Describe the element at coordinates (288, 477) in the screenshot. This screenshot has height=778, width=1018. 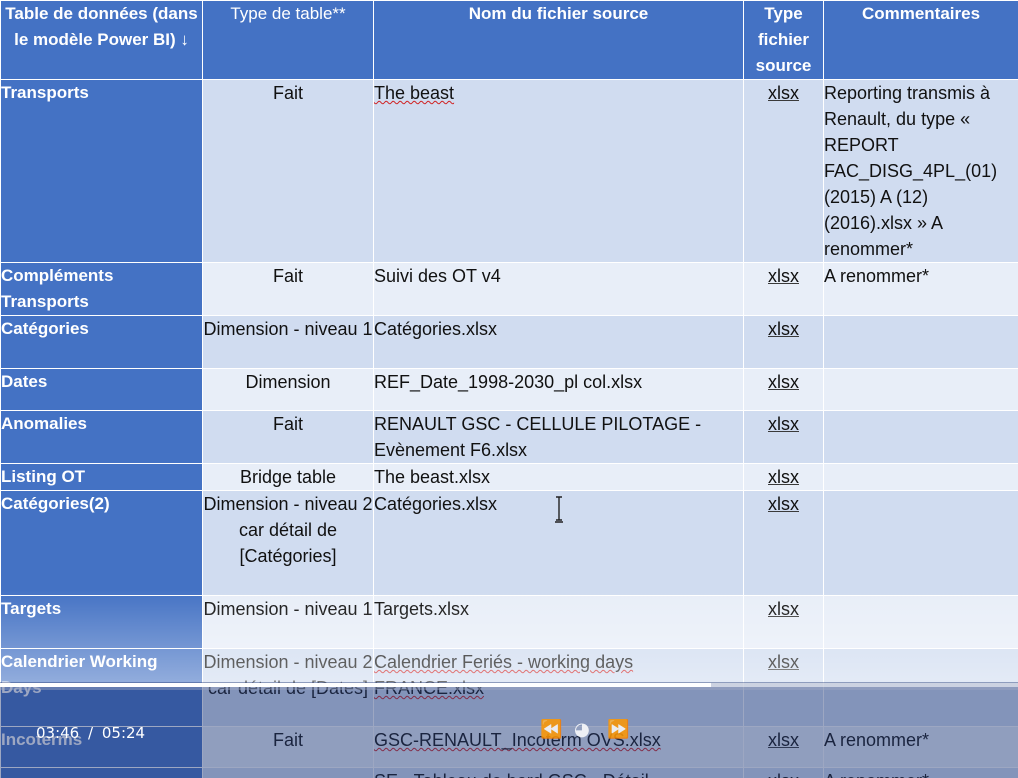
I see `row-type: Bridge table` at that location.